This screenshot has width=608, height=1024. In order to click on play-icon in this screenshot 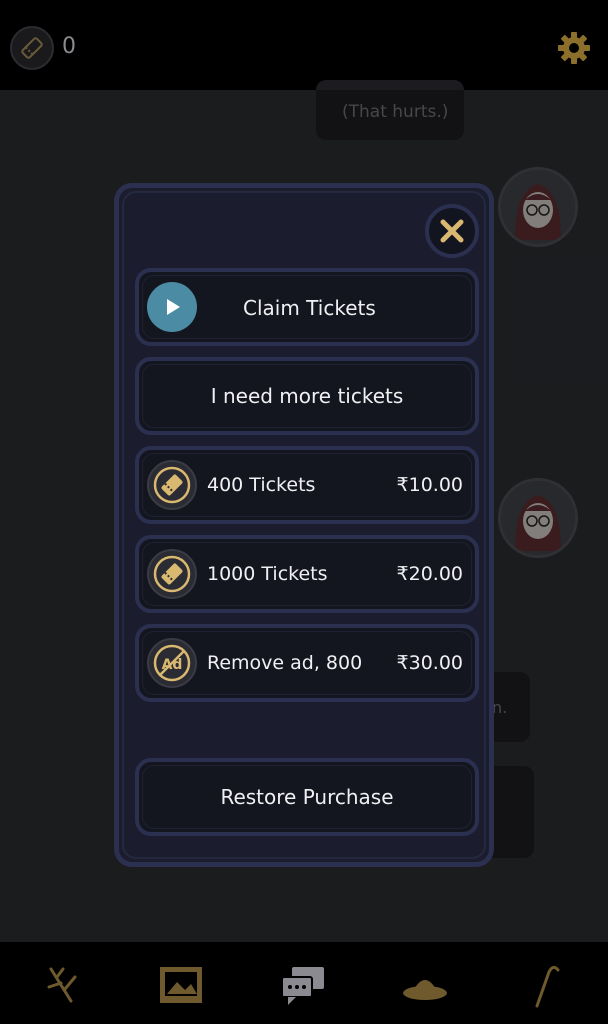, I will do `click(172, 307)`.